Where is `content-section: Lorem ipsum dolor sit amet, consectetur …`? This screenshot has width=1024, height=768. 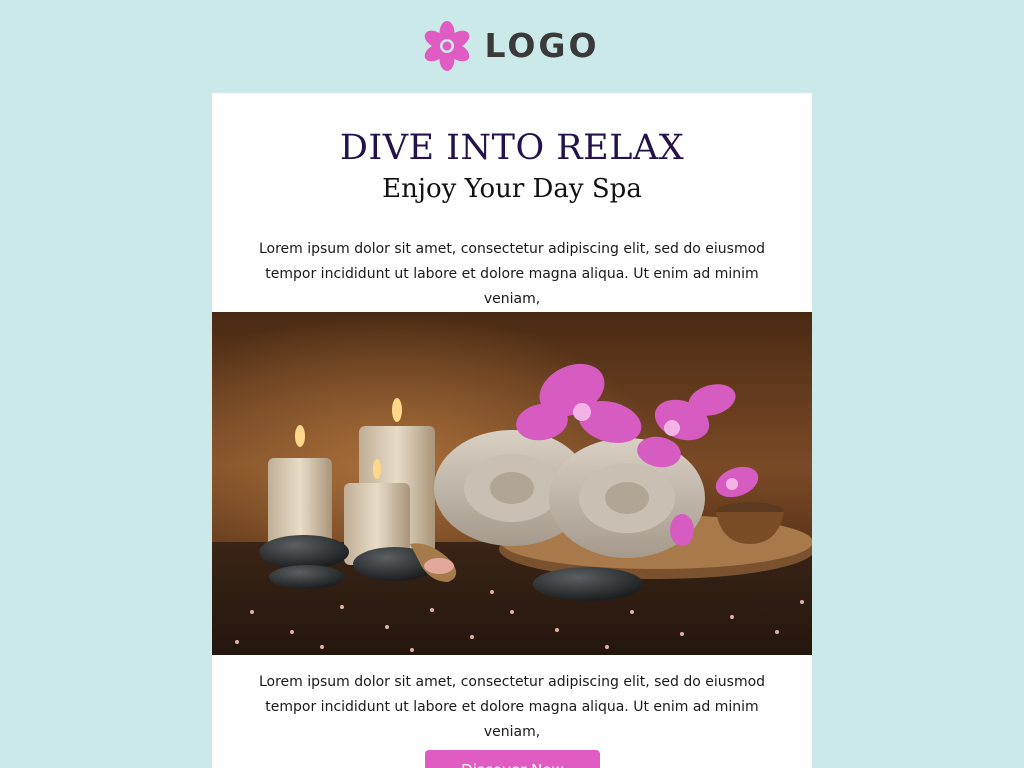 content-section: Lorem ipsum dolor sit amet, consectetur … is located at coordinates (512, 707).